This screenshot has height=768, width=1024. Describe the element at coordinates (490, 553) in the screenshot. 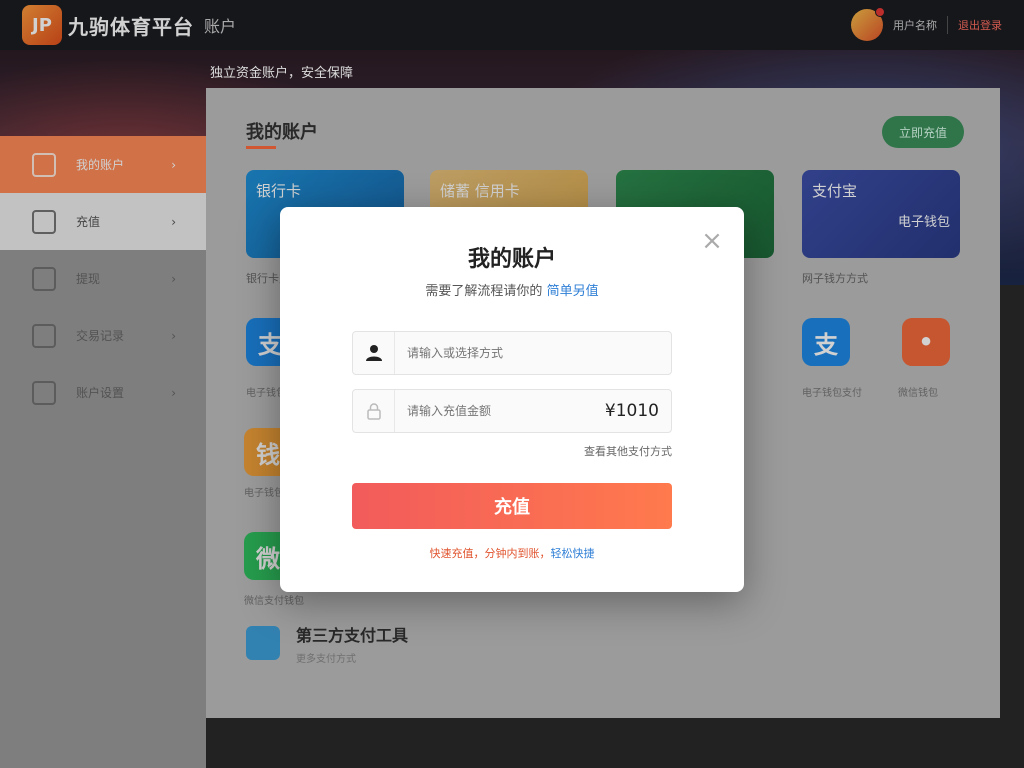

I see `footer-text: 快速充值，分钟内到账，` at that location.